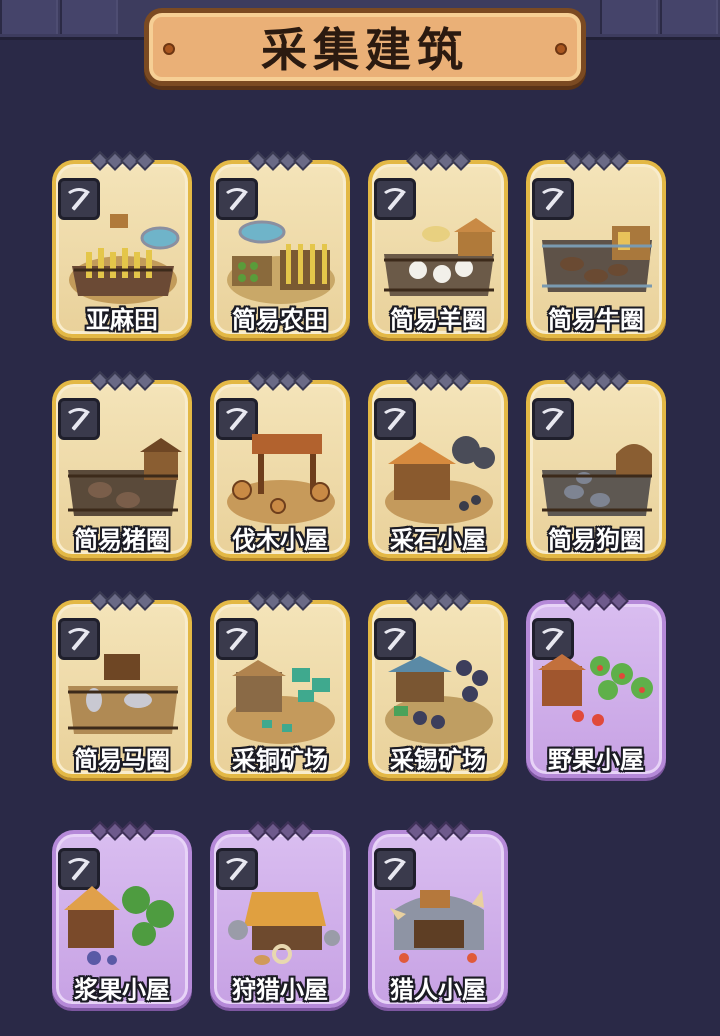  I want to click on building-card-pig-pen: 简易猪圈, so click(122, 464).